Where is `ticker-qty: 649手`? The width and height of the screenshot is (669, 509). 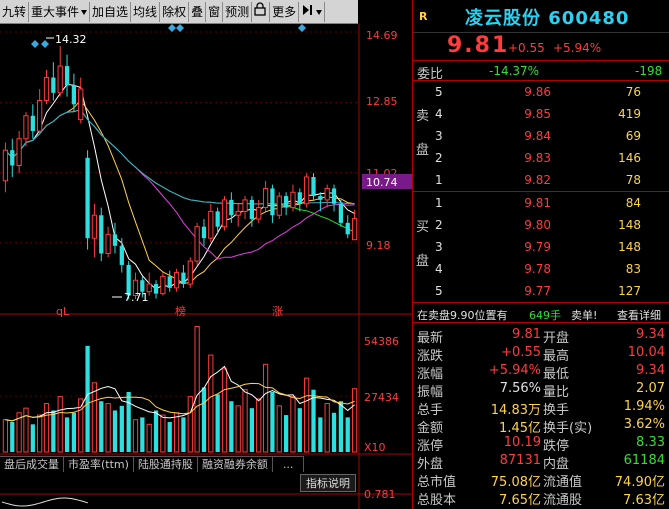 ticker-qty: 649手 is located at coordinates (545, 315).